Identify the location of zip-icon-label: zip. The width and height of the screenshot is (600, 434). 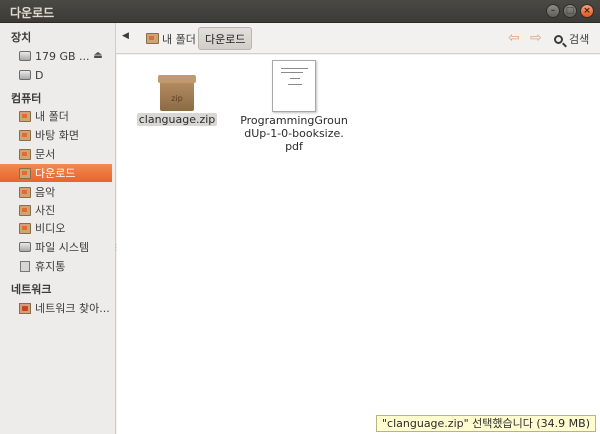
(177, 98).